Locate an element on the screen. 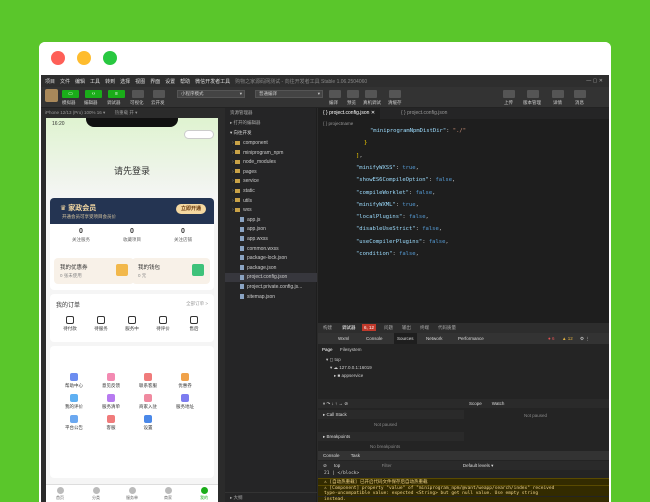 The image size is (650, 502). code-line: "disableUseStrict": false, is located at coordinates (399, 229).